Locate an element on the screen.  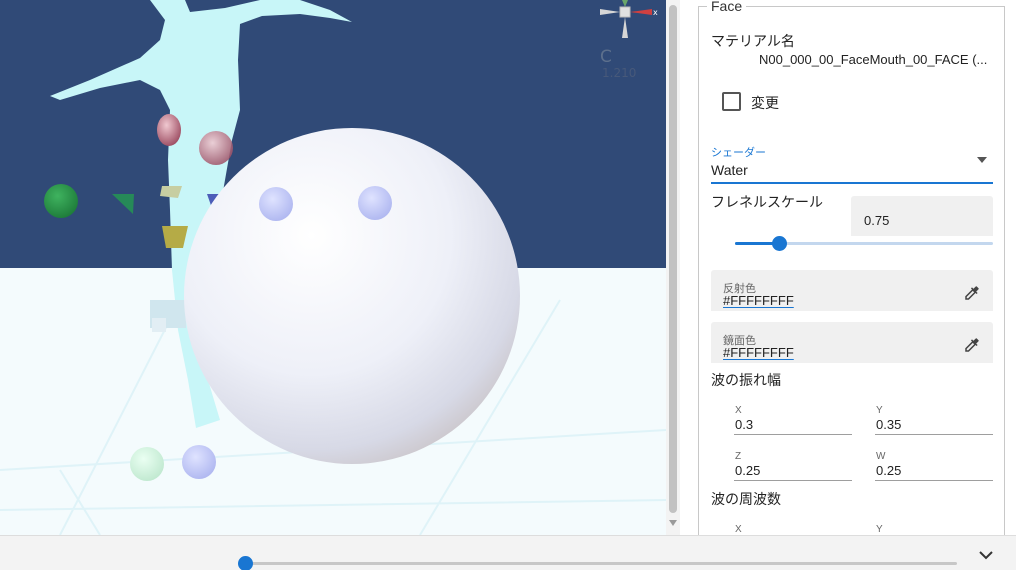
wave-amplitude-x-value: 0.3 is located at coordinates (744, 424).